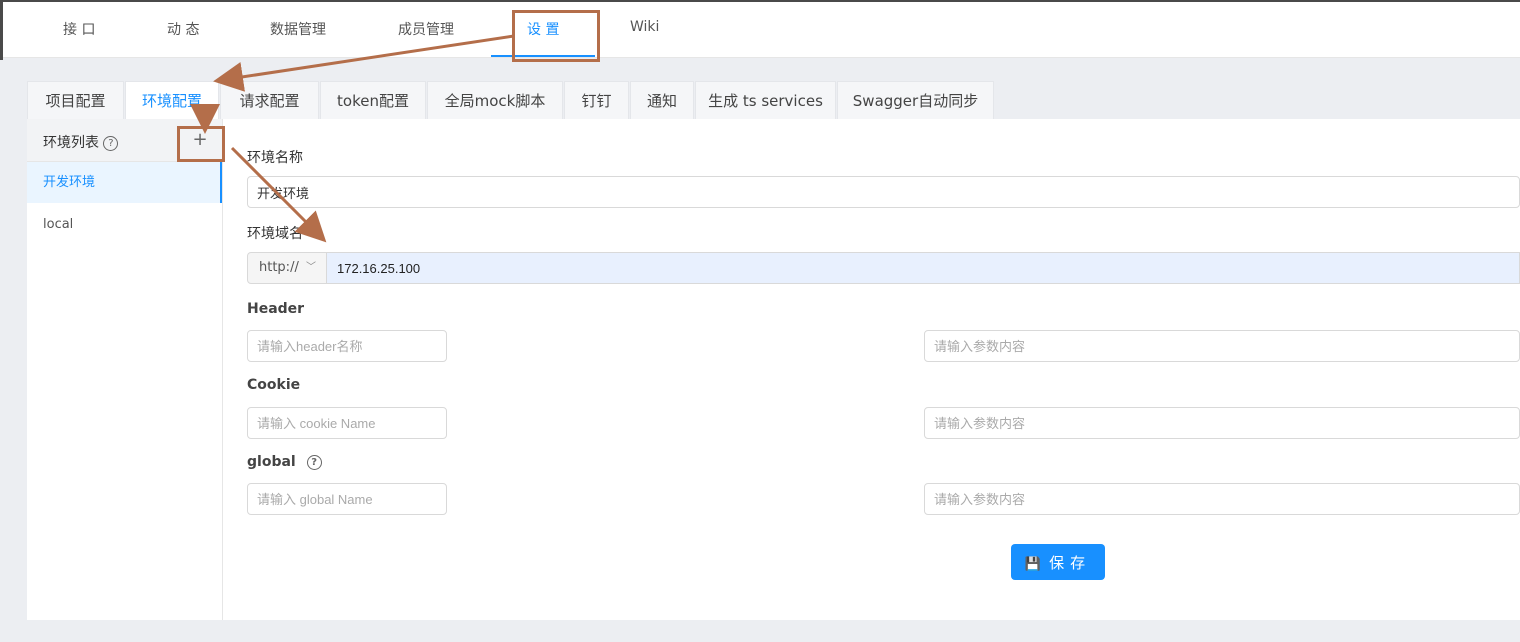 This screenshot has width=1520, height=642. Describe the element at coordinates (1222, 423) in the screenshot. I see `cookie-value-input` at that location.